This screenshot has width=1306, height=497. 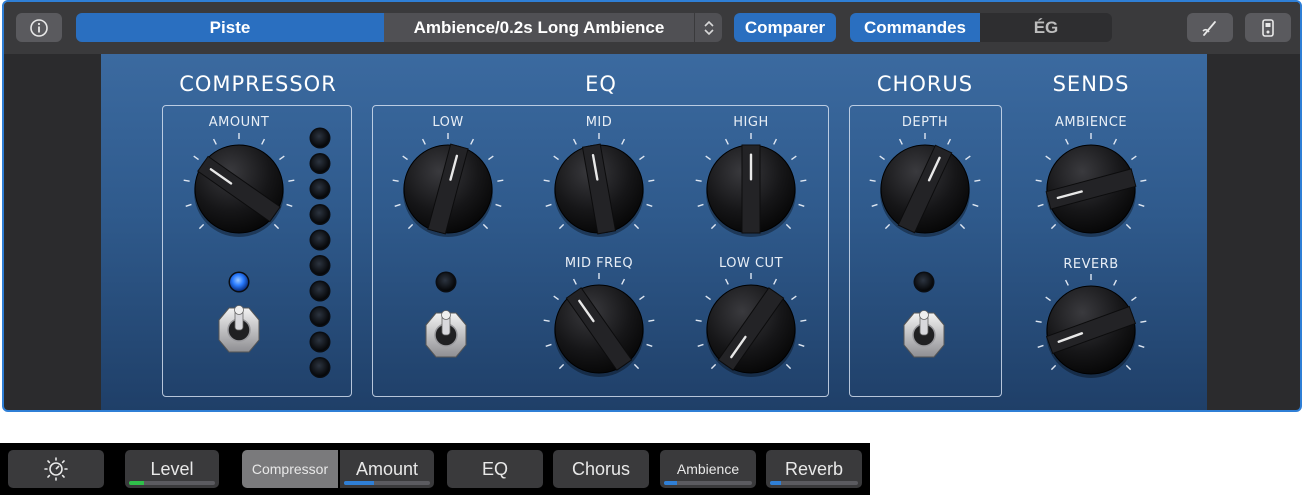 I want to click on eq-tab-label: ÉG, so click(x=1046, y=27).